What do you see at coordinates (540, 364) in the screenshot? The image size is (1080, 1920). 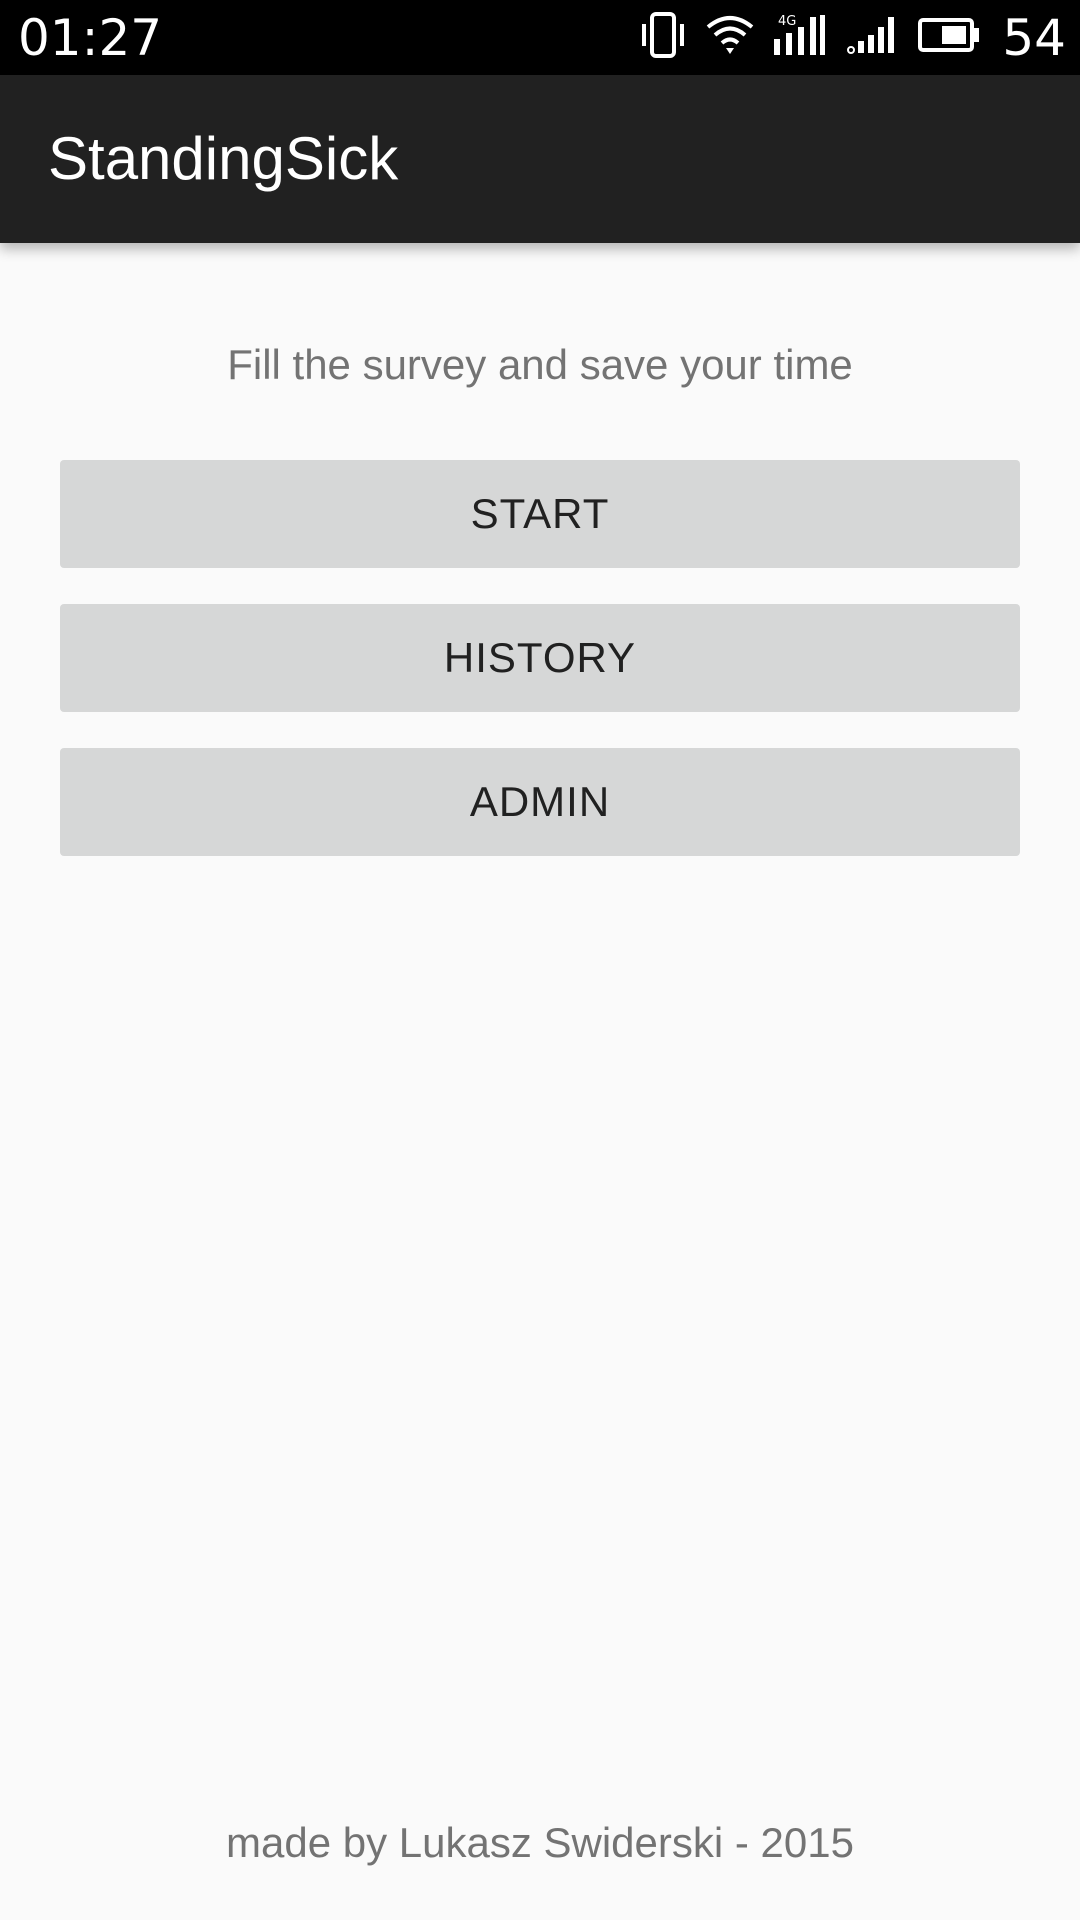 I see `survey-subtitle: Fill the survey and save your time` at bounding box center [540, 364].